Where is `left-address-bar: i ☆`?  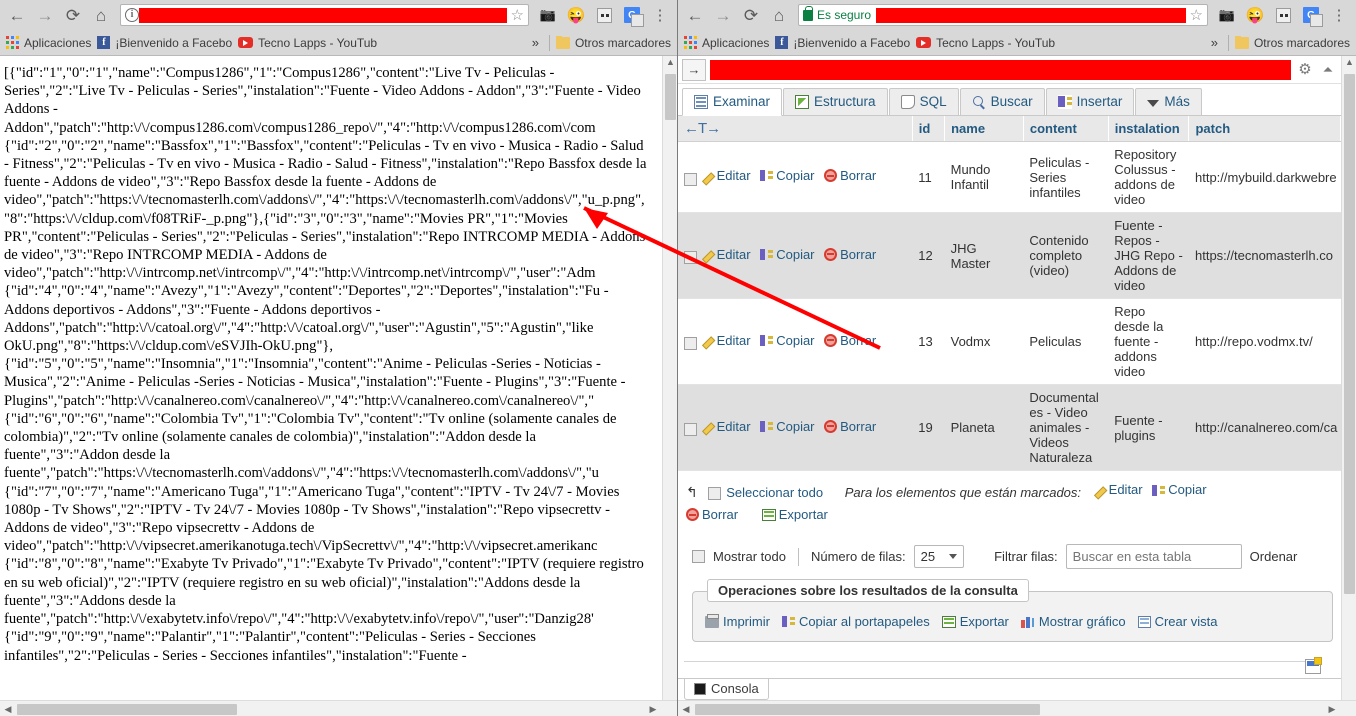
left-address-bar: i ☆ is located at coordinates (324, 15).